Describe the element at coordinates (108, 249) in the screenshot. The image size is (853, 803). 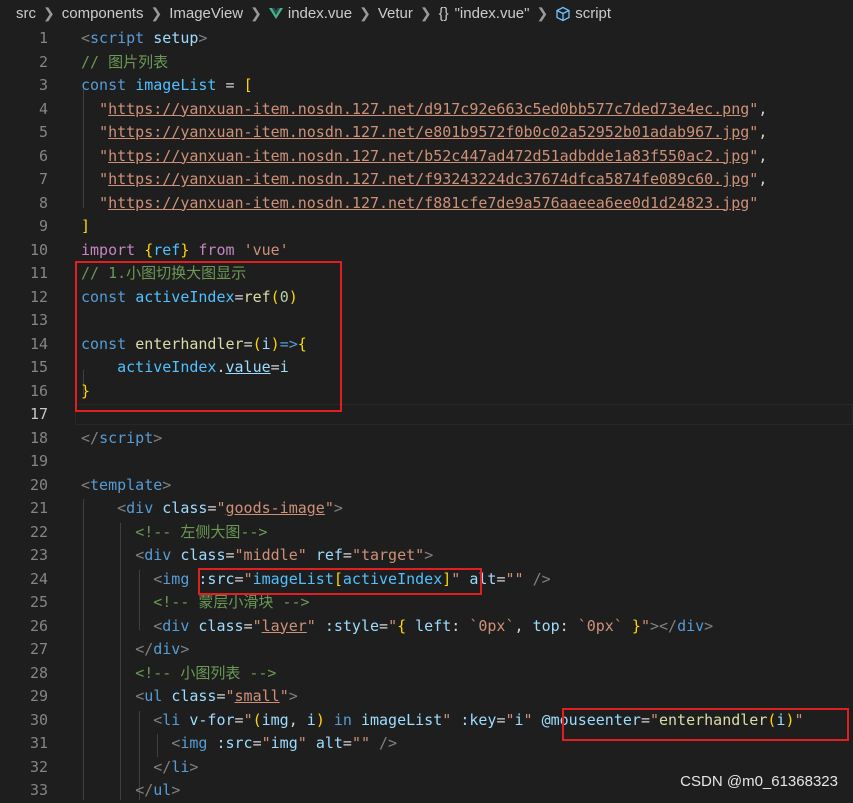
I see `code-token: import` at that location.